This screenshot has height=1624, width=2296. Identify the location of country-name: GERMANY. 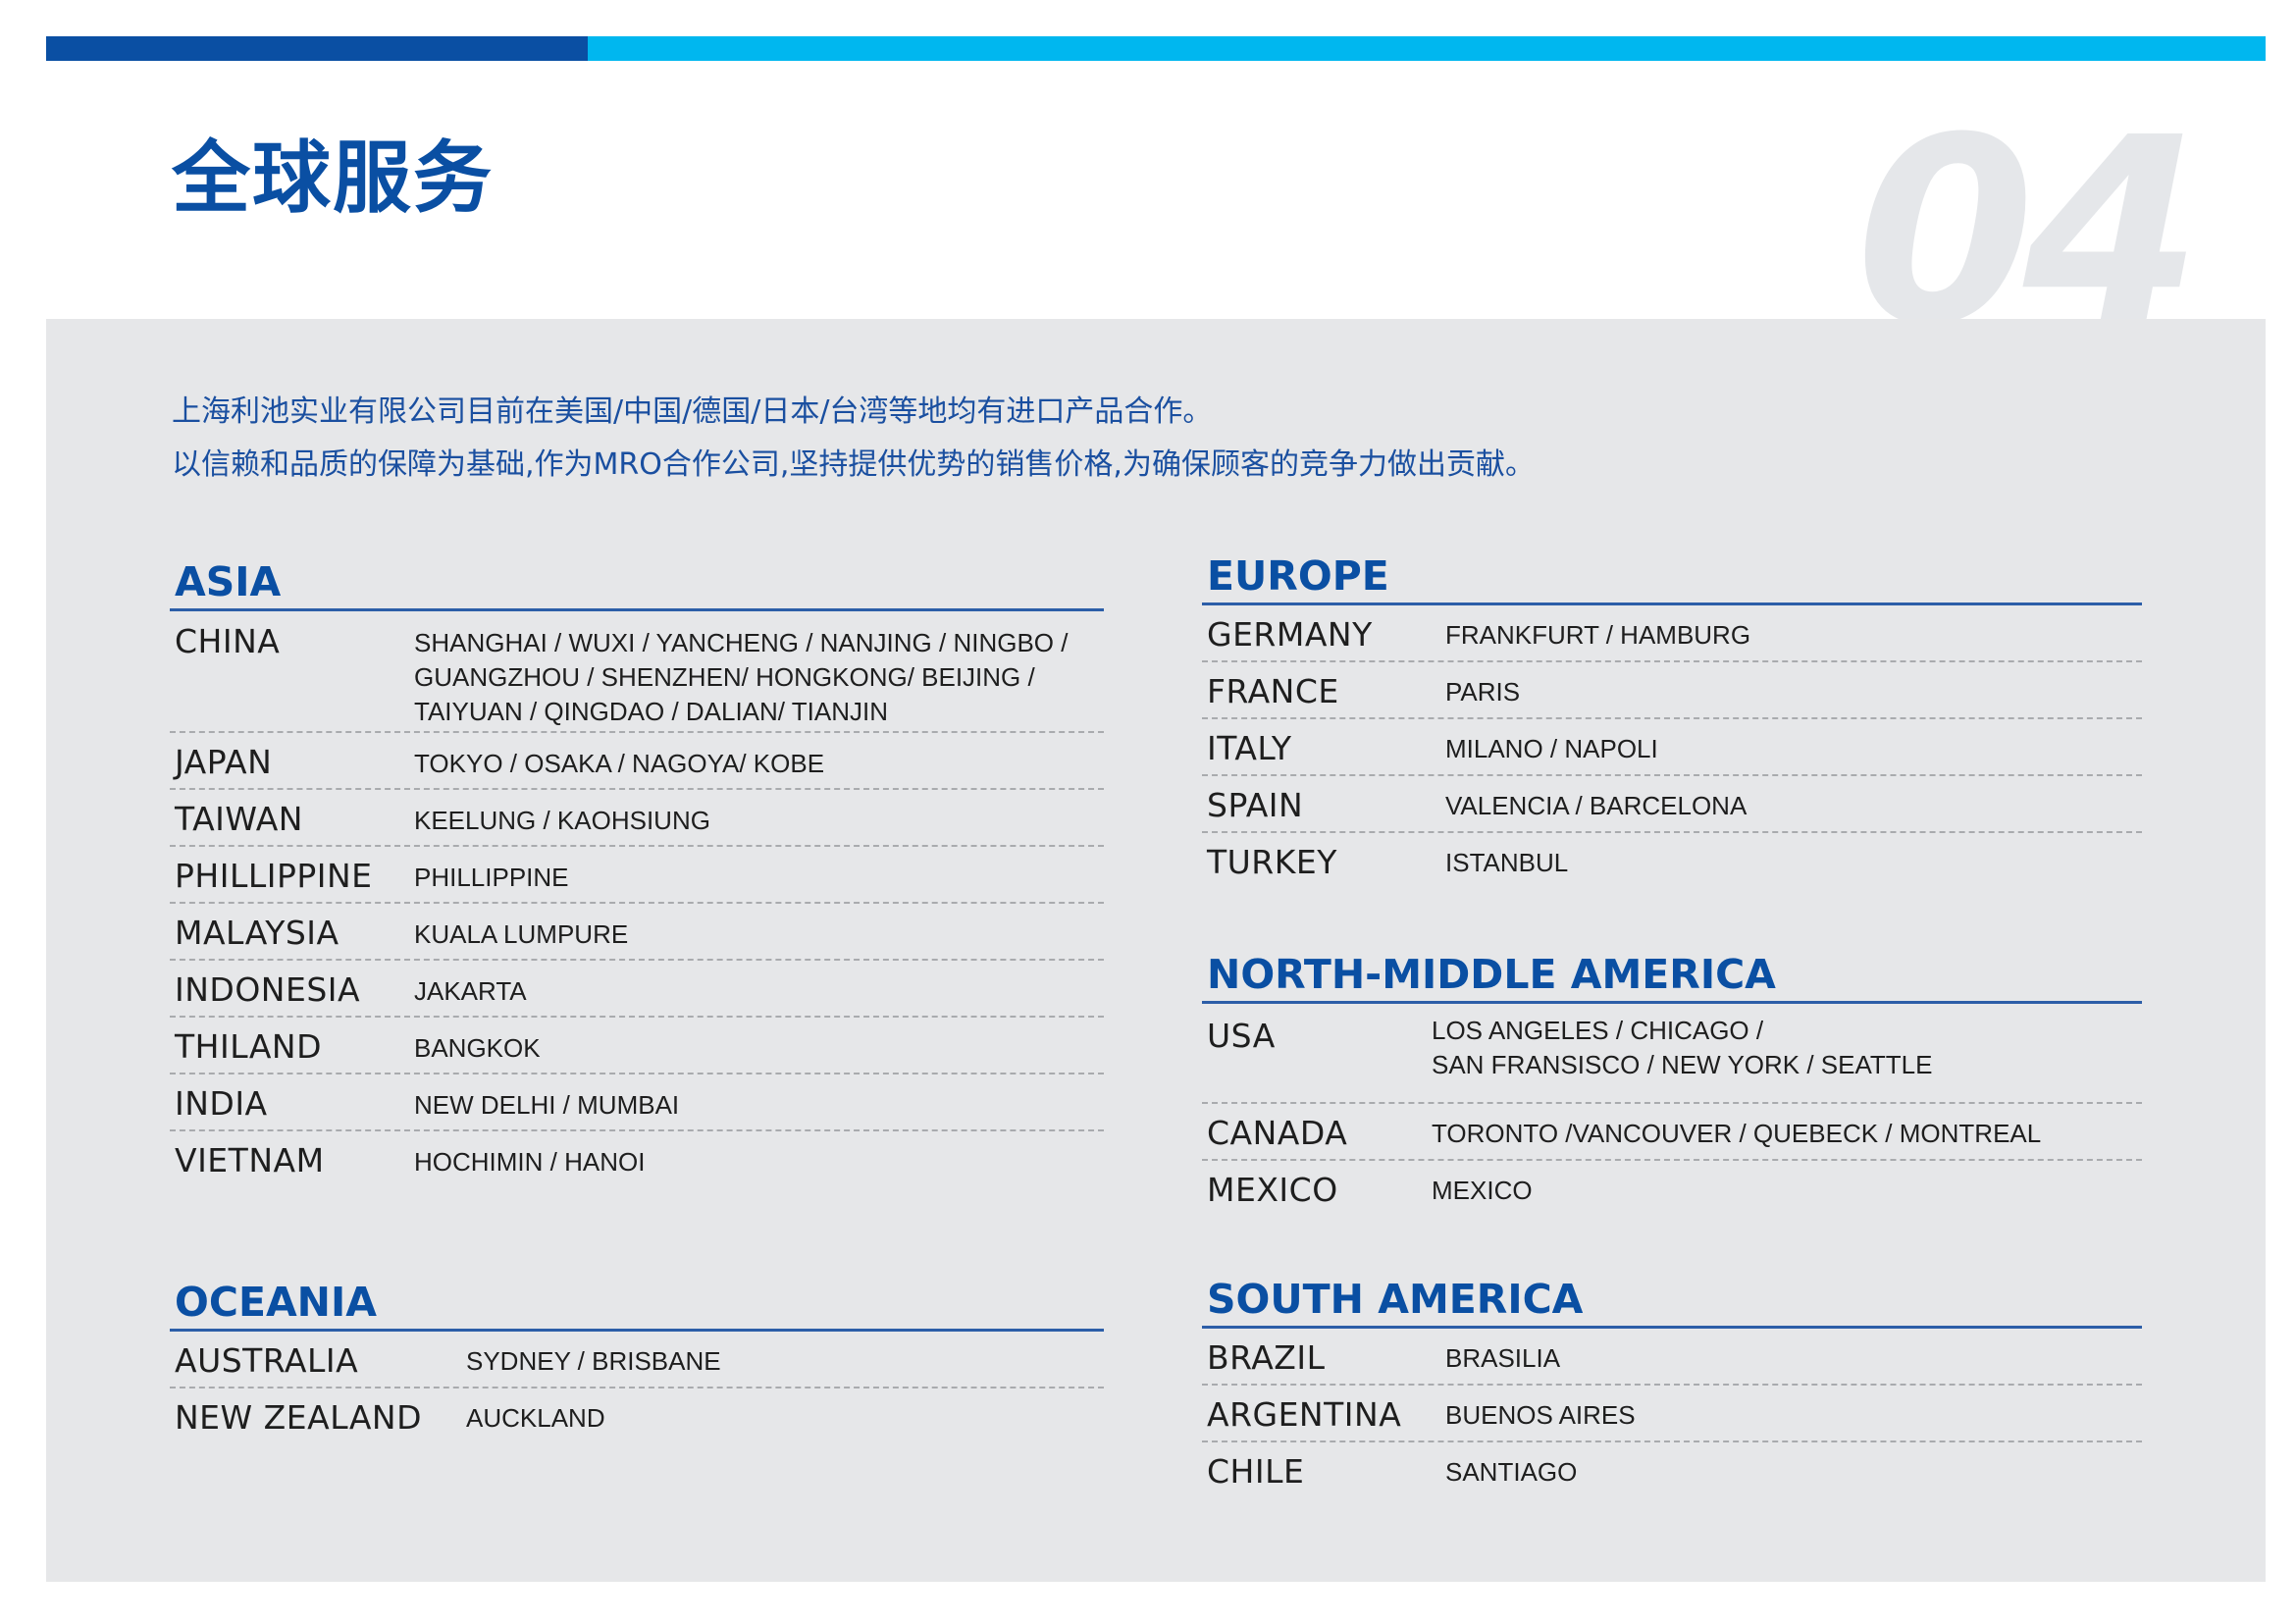
(1290, 634).